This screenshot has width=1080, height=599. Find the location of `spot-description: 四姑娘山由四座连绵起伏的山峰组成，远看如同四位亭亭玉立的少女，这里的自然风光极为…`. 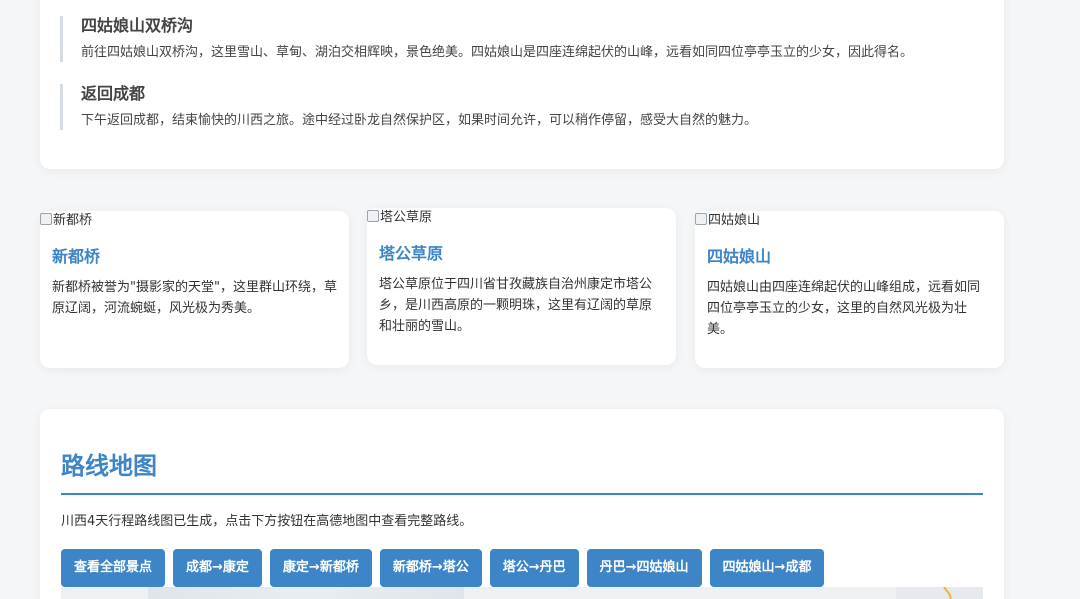

spot-description: 四姑娘山由四座连绵起伏的山峰组成，远看如同四位亭亭玉立的少女，这里的自然风光极为… is located at coordinates (844, 308).